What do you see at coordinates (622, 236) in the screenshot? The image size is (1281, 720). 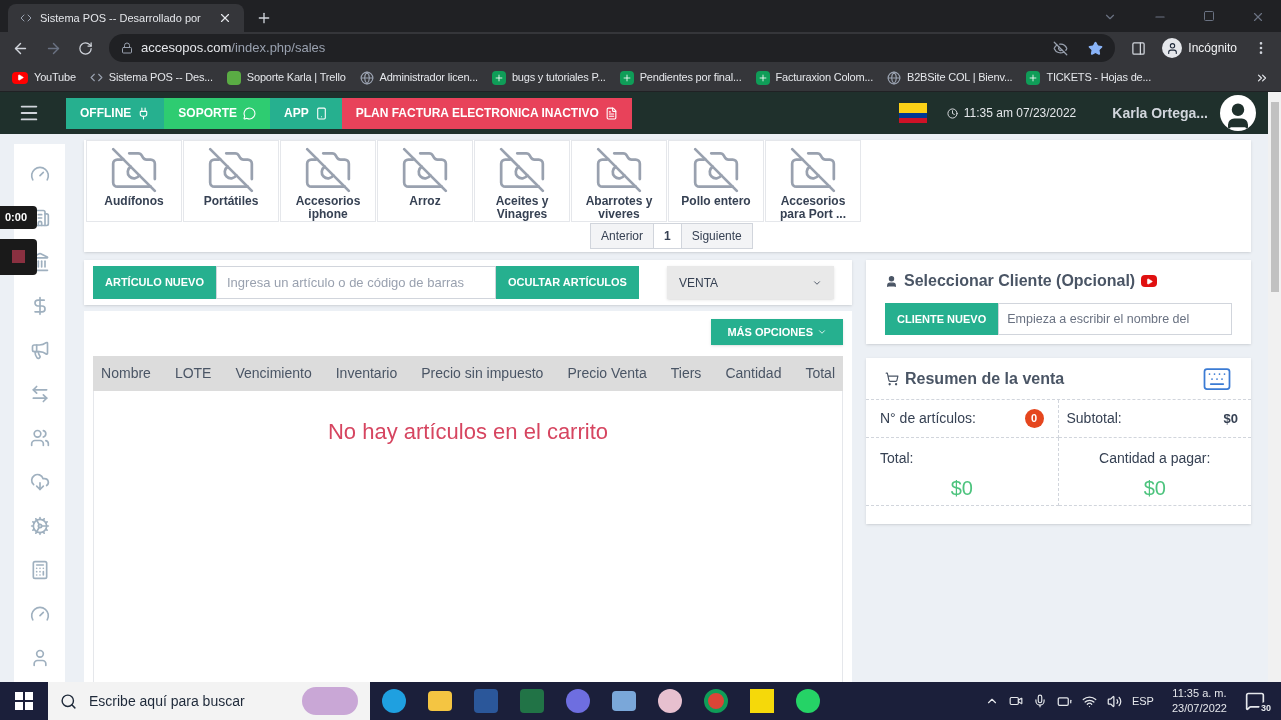 I see `previous-button: Anterior` at bounding box center [622, 236].